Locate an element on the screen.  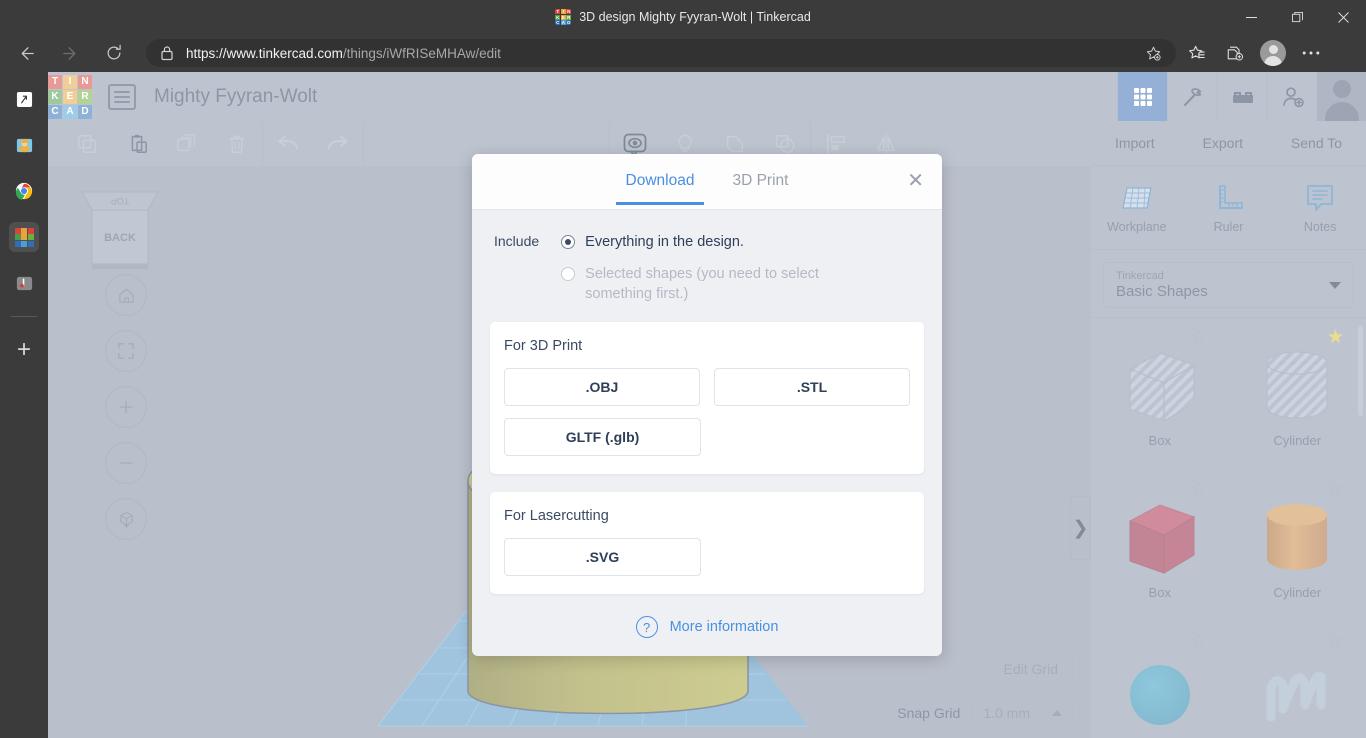
os-sidebar: + is located at coordinates (24, 405).